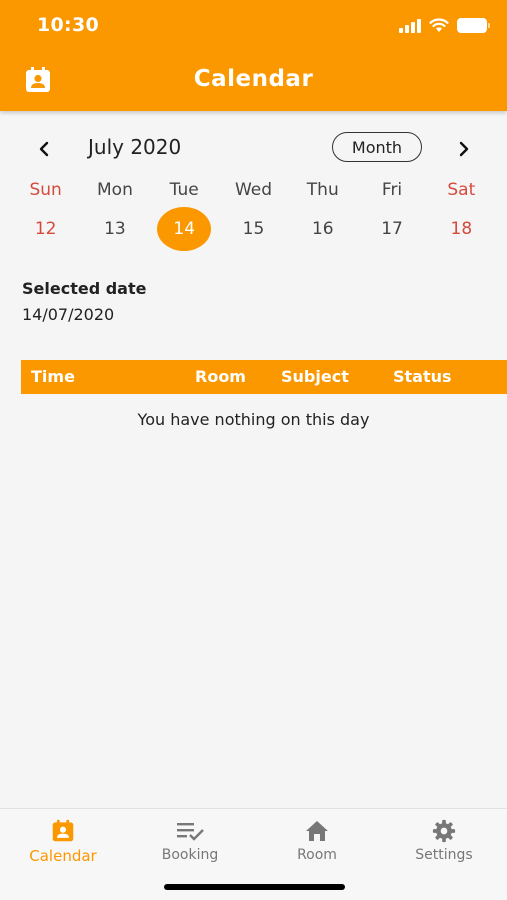 The image size is (507, 900). I want to click on day-number: 18, so click(461, 229).